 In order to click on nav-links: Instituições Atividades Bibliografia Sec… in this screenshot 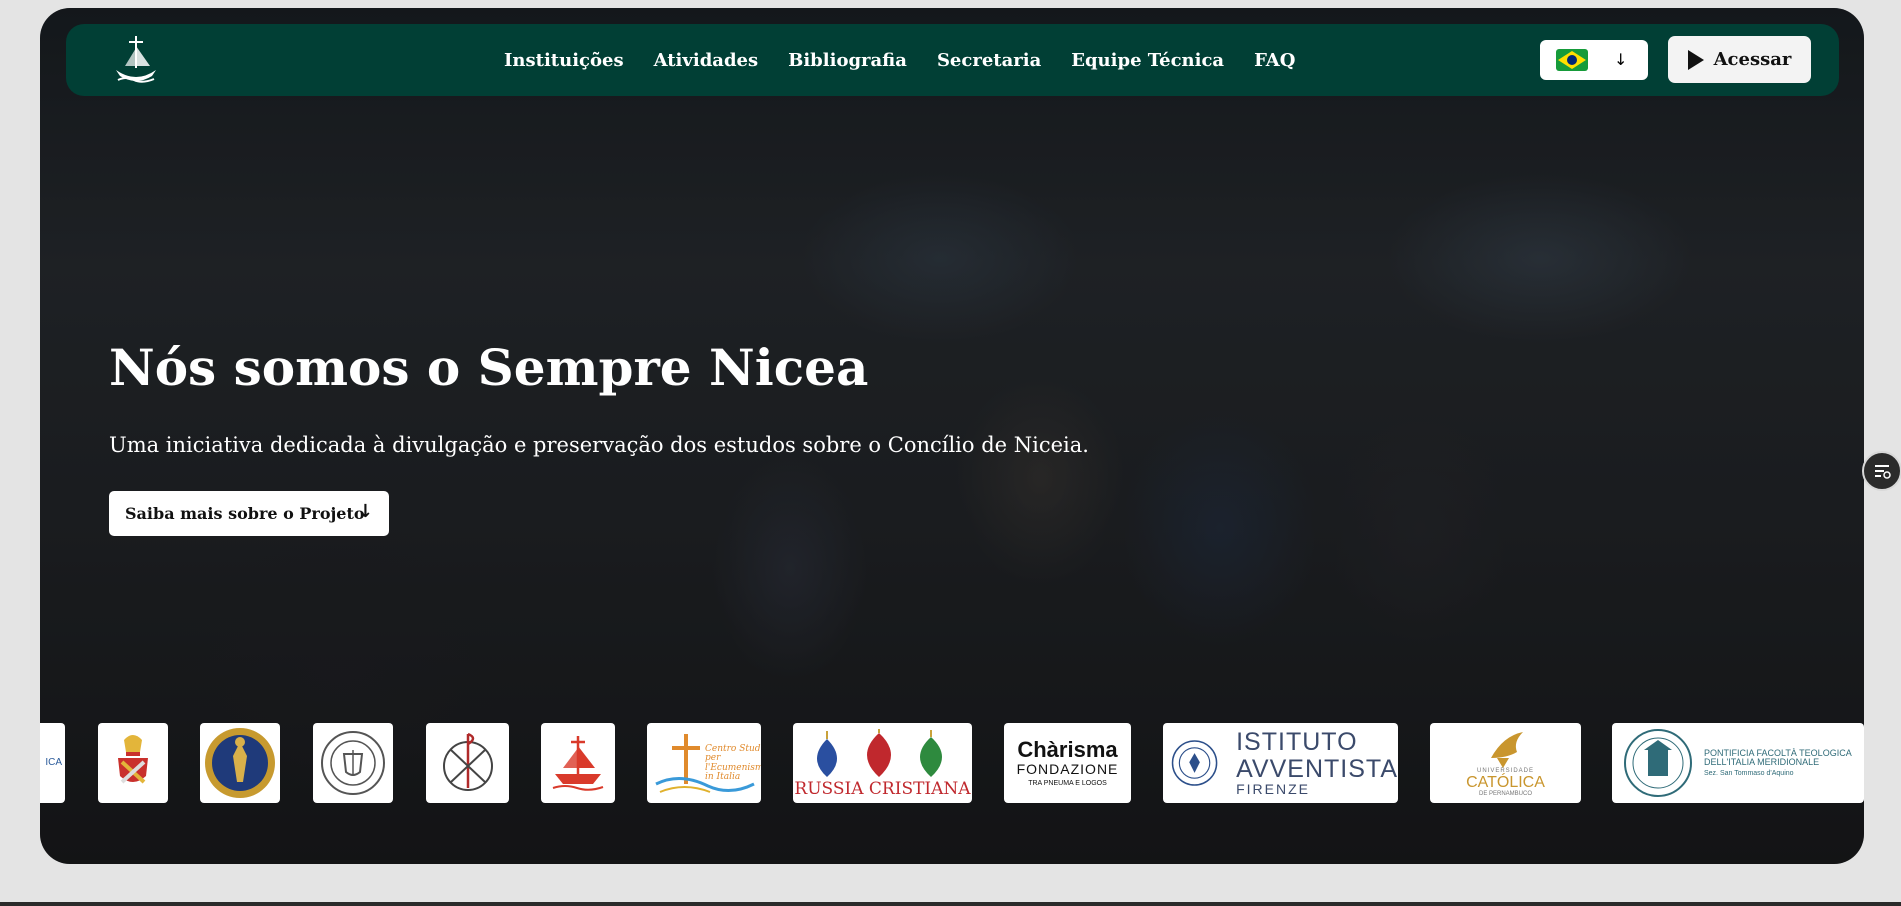, I will do `click(914, 60)`.